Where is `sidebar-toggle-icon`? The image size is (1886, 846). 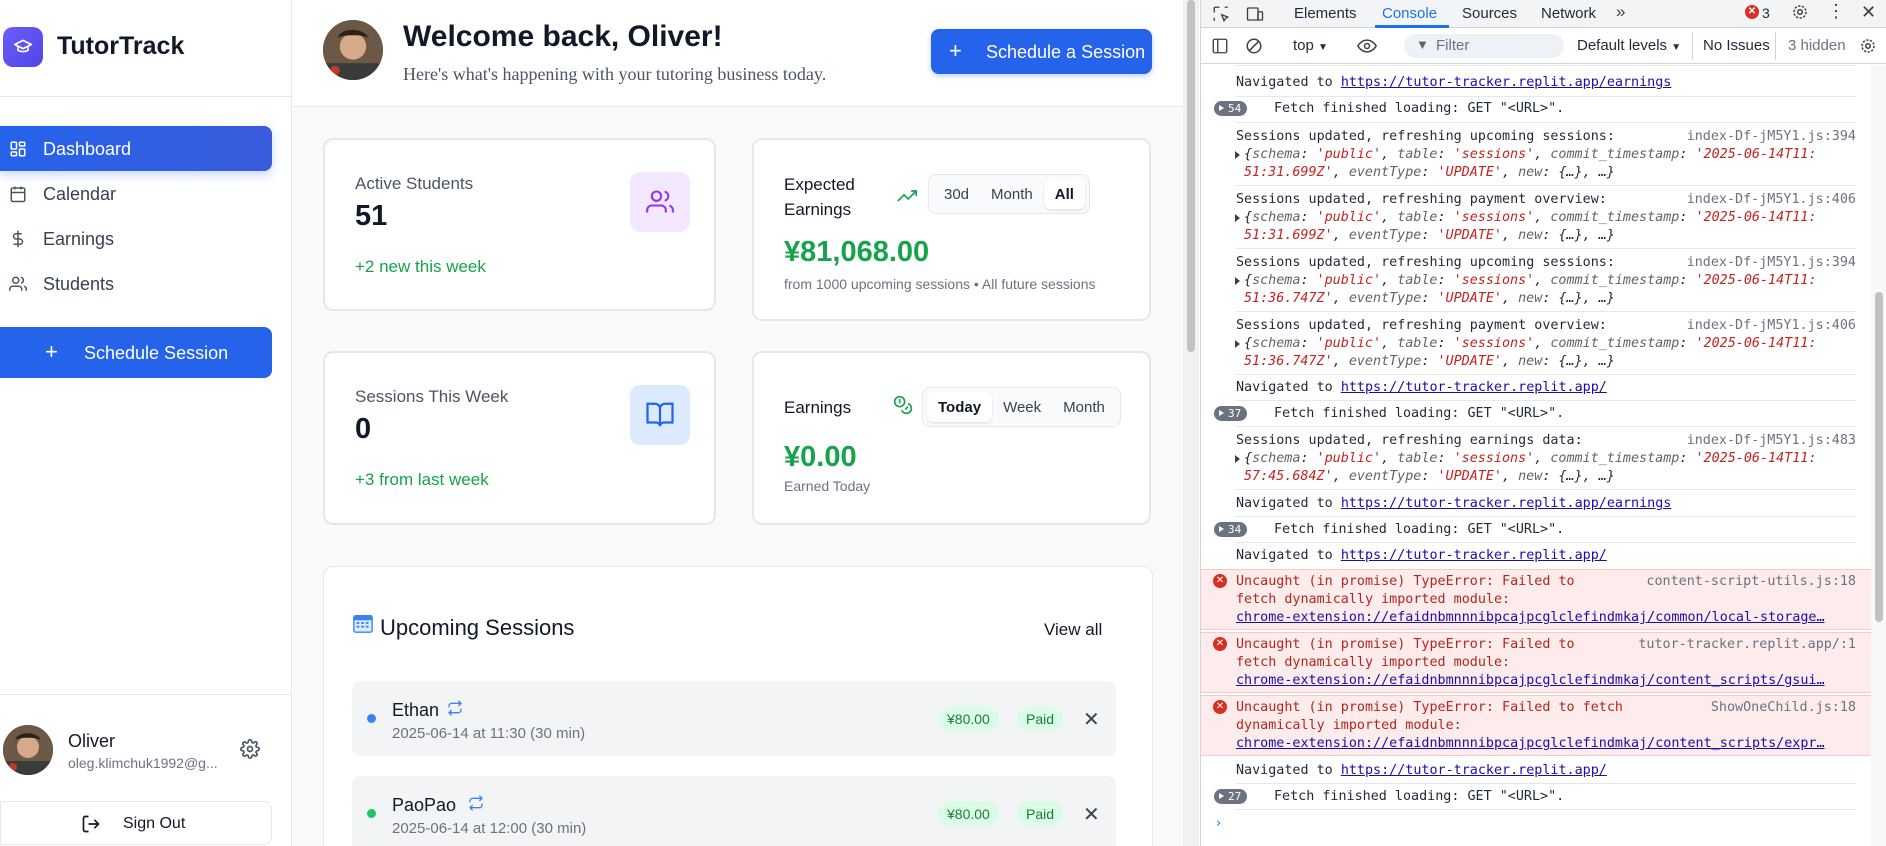
sidebar-toggle-icon is located at coordinates (1220, 48).